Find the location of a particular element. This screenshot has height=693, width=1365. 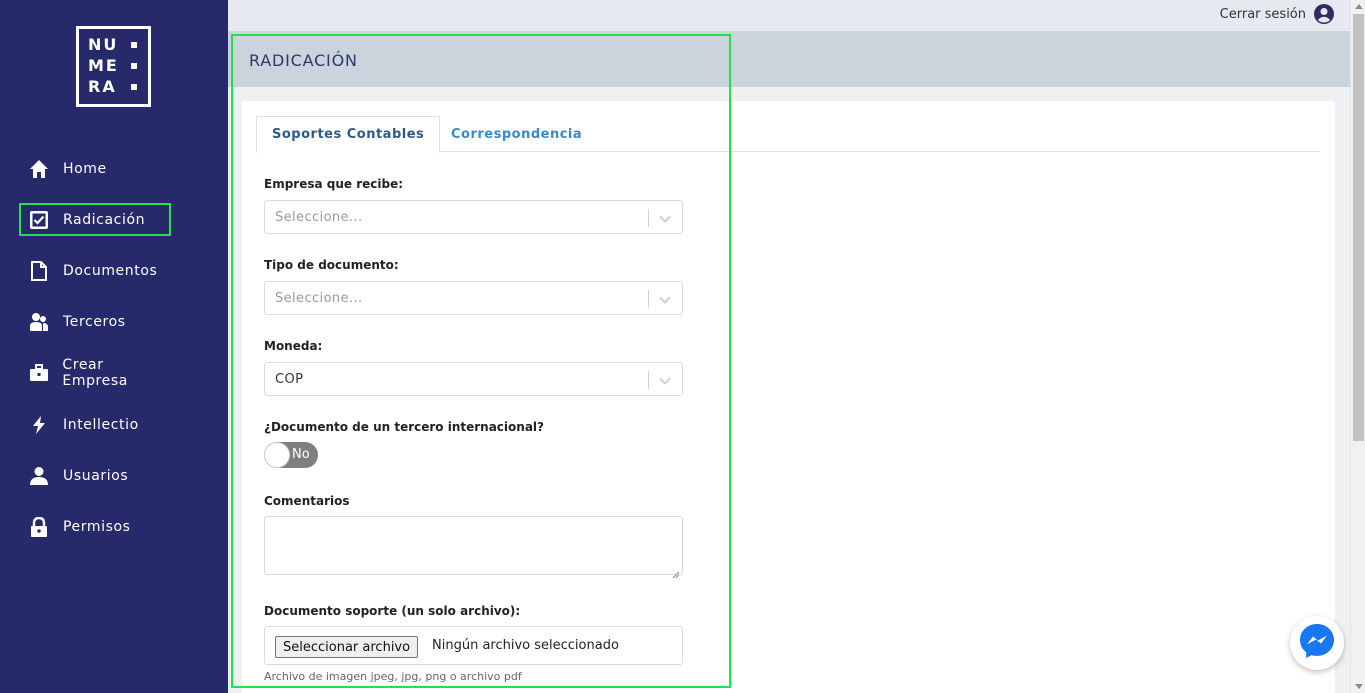

sidebar-item-intellectio: Intellectio is located at coordinates (95, 424).